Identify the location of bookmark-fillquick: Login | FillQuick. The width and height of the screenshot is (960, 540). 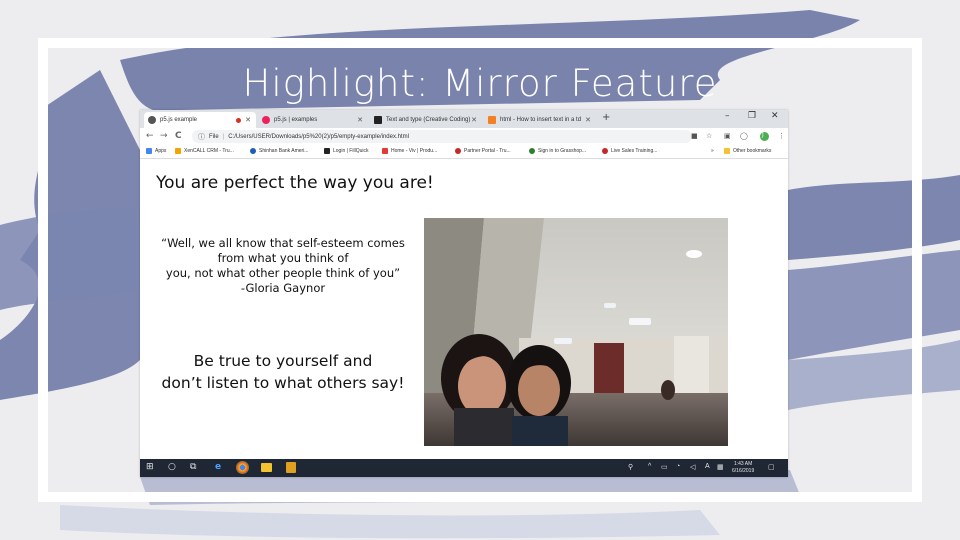
(346, 151).